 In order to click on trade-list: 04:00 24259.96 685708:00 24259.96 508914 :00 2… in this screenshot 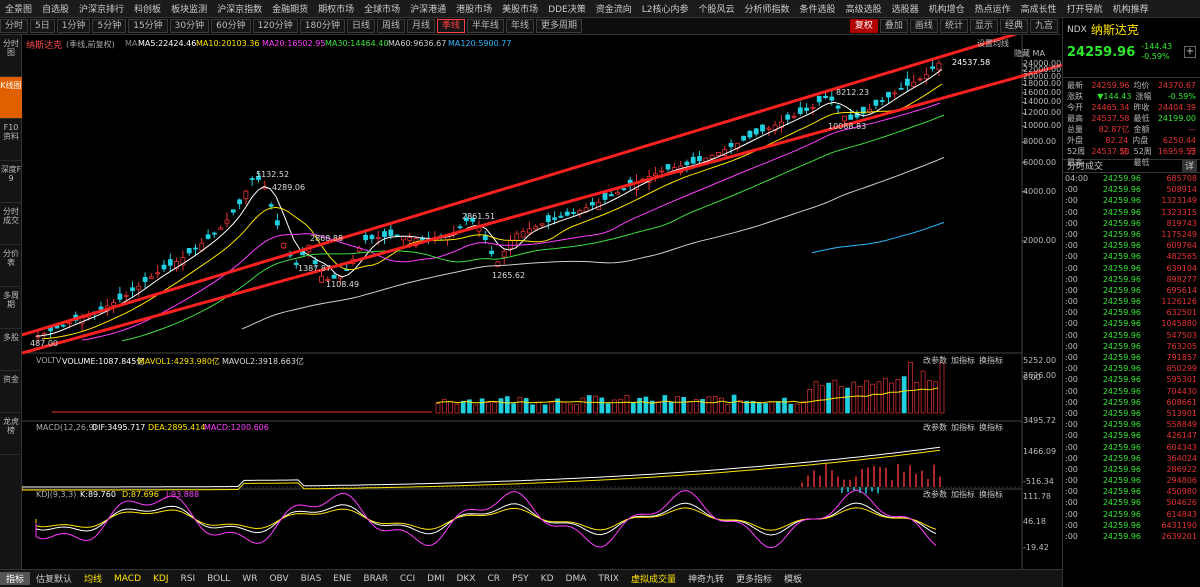, I will do `click(1131, 357)`.